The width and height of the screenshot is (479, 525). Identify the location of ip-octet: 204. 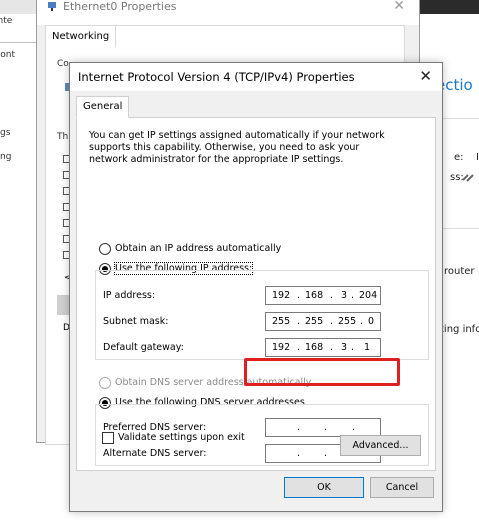
(368, 295).